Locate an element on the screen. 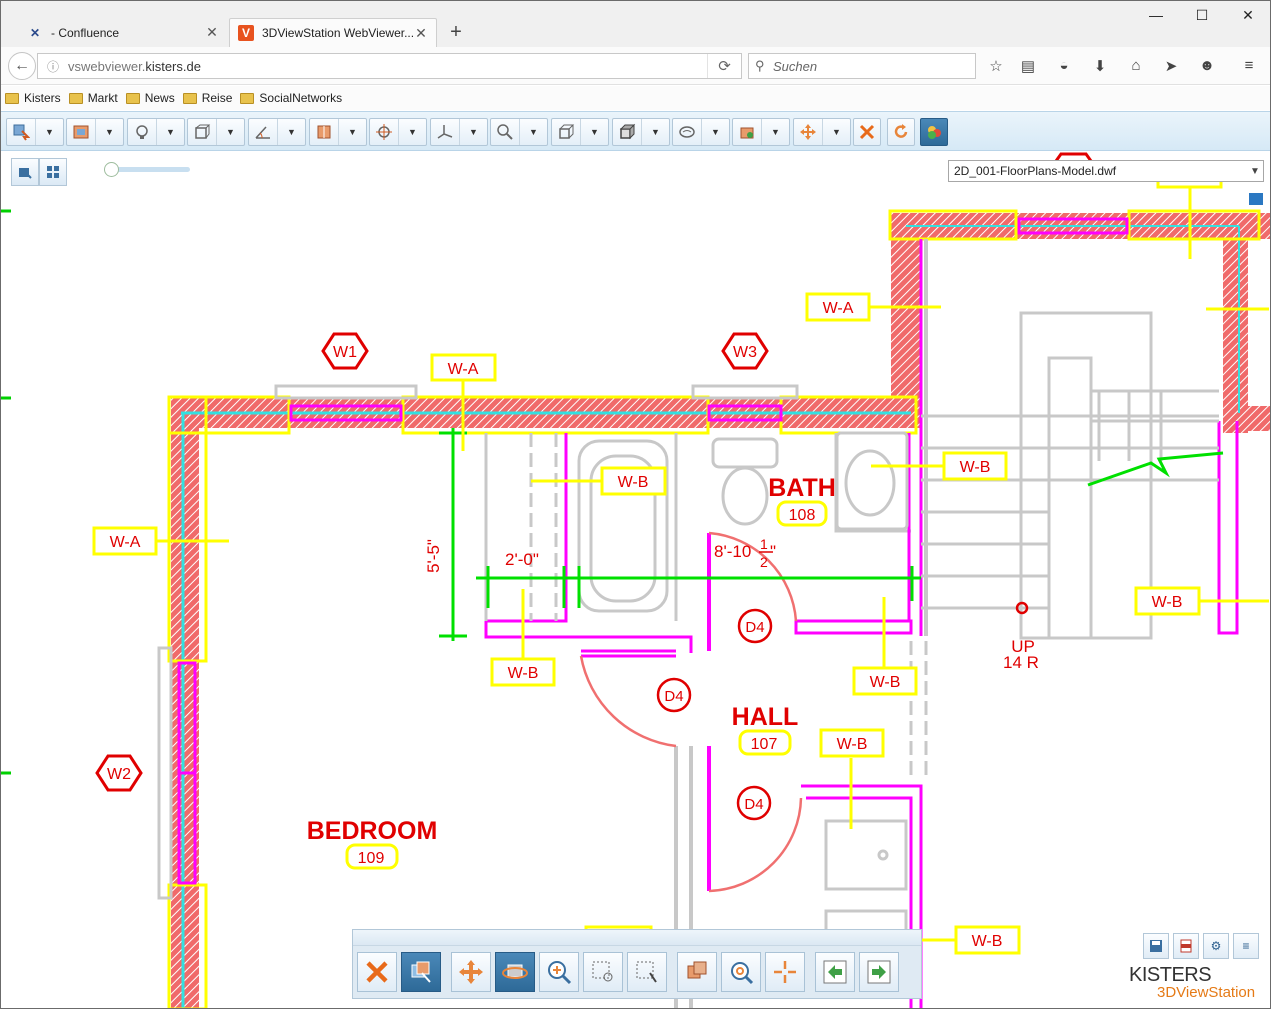 This screenshot has width=1271, height=1009. home-icon: ⌂ is located at coordinates (1136, 67).